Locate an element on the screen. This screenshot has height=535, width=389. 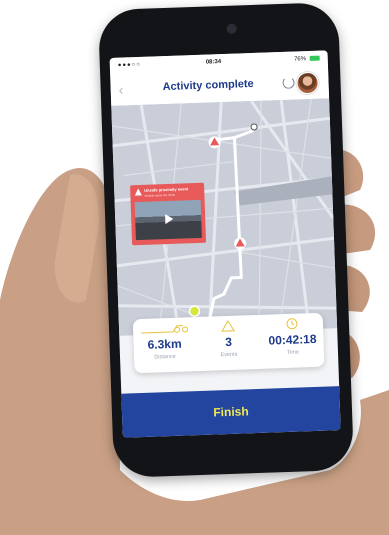
events-value: 3 is located at coordinates (228, 342).